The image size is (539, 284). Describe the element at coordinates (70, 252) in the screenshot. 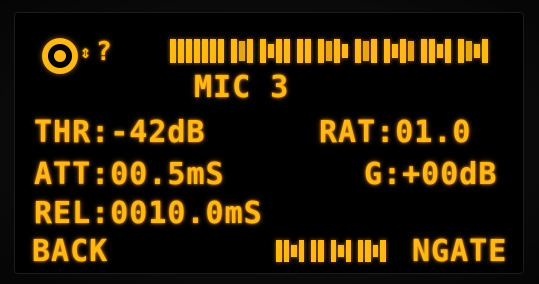

I see `back-button: BACK` at that location.